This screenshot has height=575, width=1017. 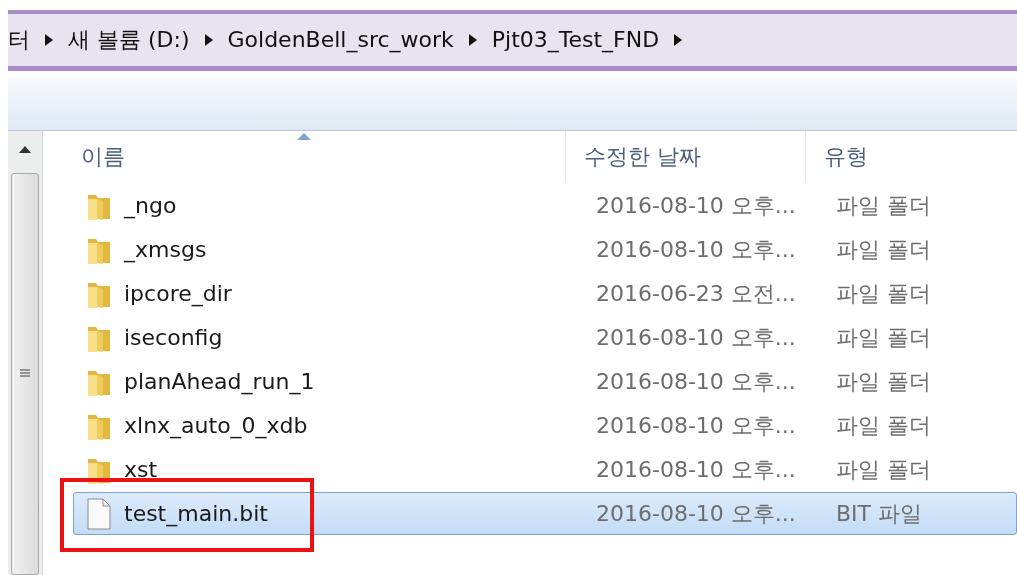 What do you see at coordinates (879, 513) in the screenshot?
I see `file-type: BIT 파일` at bounding box center [879, 513].